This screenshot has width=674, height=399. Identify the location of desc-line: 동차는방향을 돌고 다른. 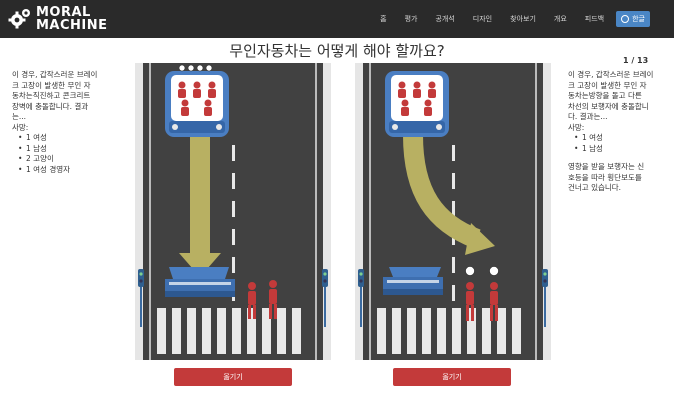
(605, 95).